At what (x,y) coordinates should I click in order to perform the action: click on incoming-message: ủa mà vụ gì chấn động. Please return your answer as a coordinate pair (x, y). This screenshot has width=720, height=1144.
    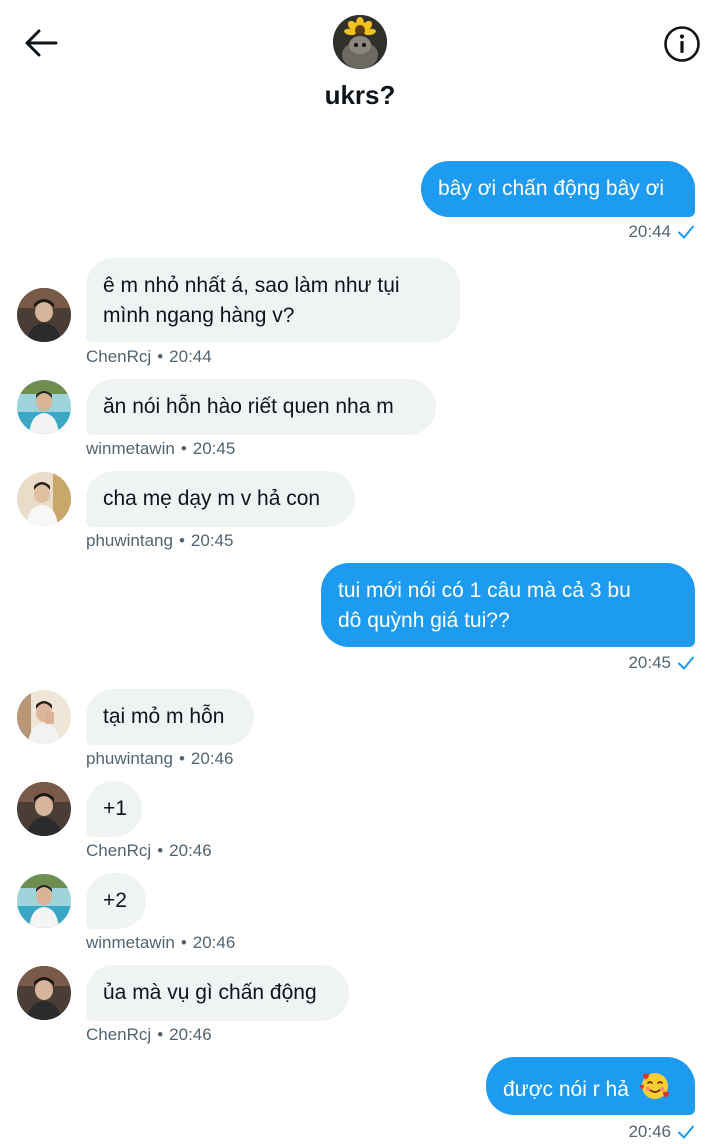
    Looking at the image, I should click on (217, 993).